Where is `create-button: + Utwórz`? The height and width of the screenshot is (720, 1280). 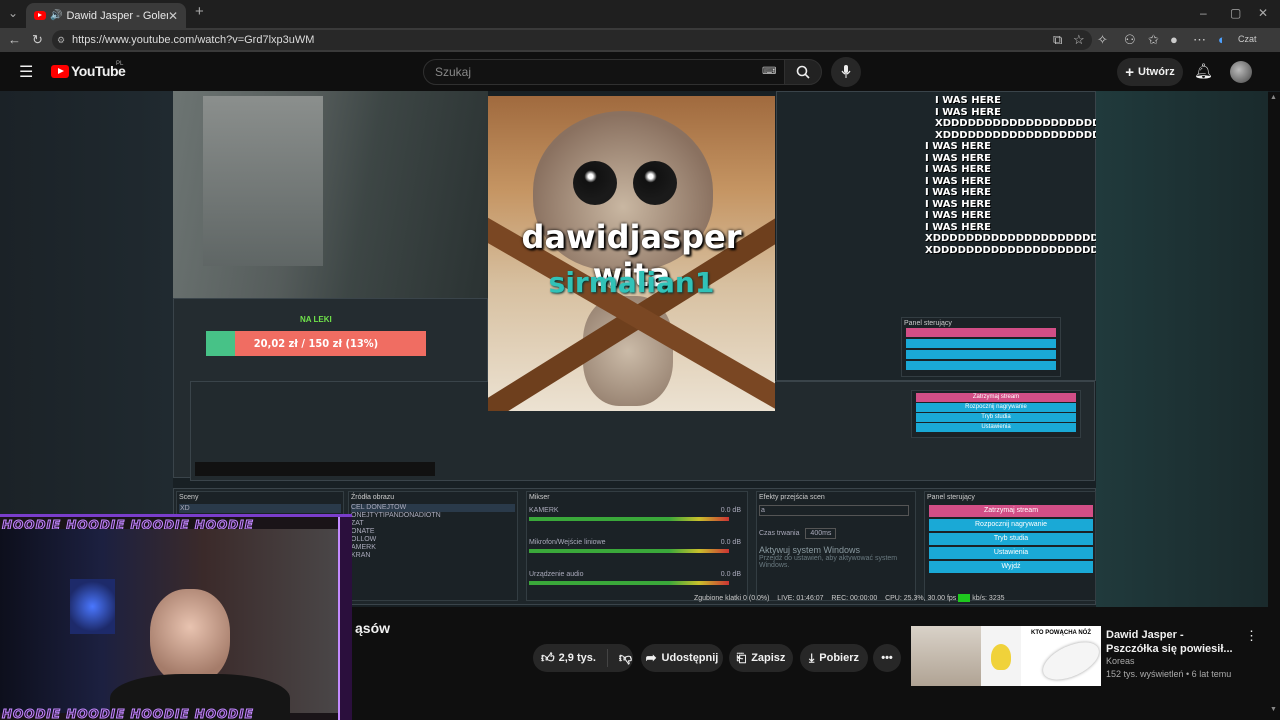 create-button: + Utwórz is located at coordinates (1150, 72).